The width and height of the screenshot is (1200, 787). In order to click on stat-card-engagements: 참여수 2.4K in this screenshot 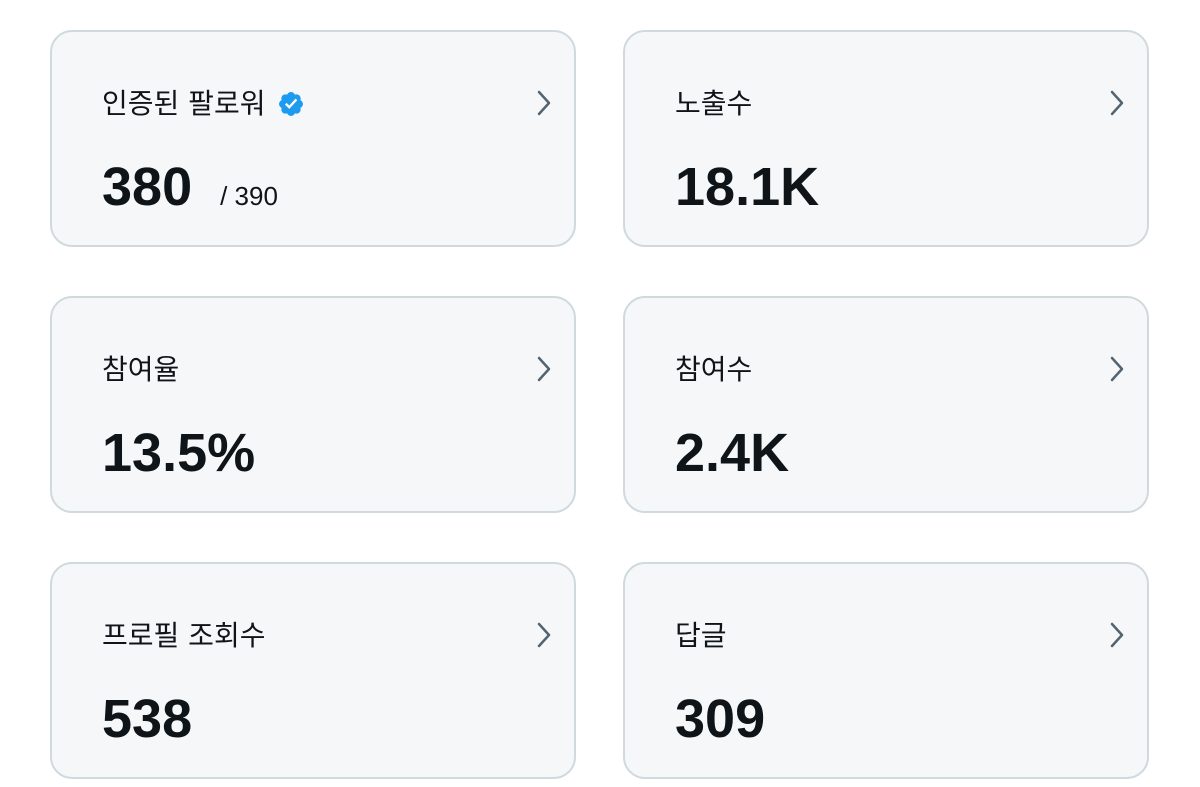, I will do `click(886, 404)`.